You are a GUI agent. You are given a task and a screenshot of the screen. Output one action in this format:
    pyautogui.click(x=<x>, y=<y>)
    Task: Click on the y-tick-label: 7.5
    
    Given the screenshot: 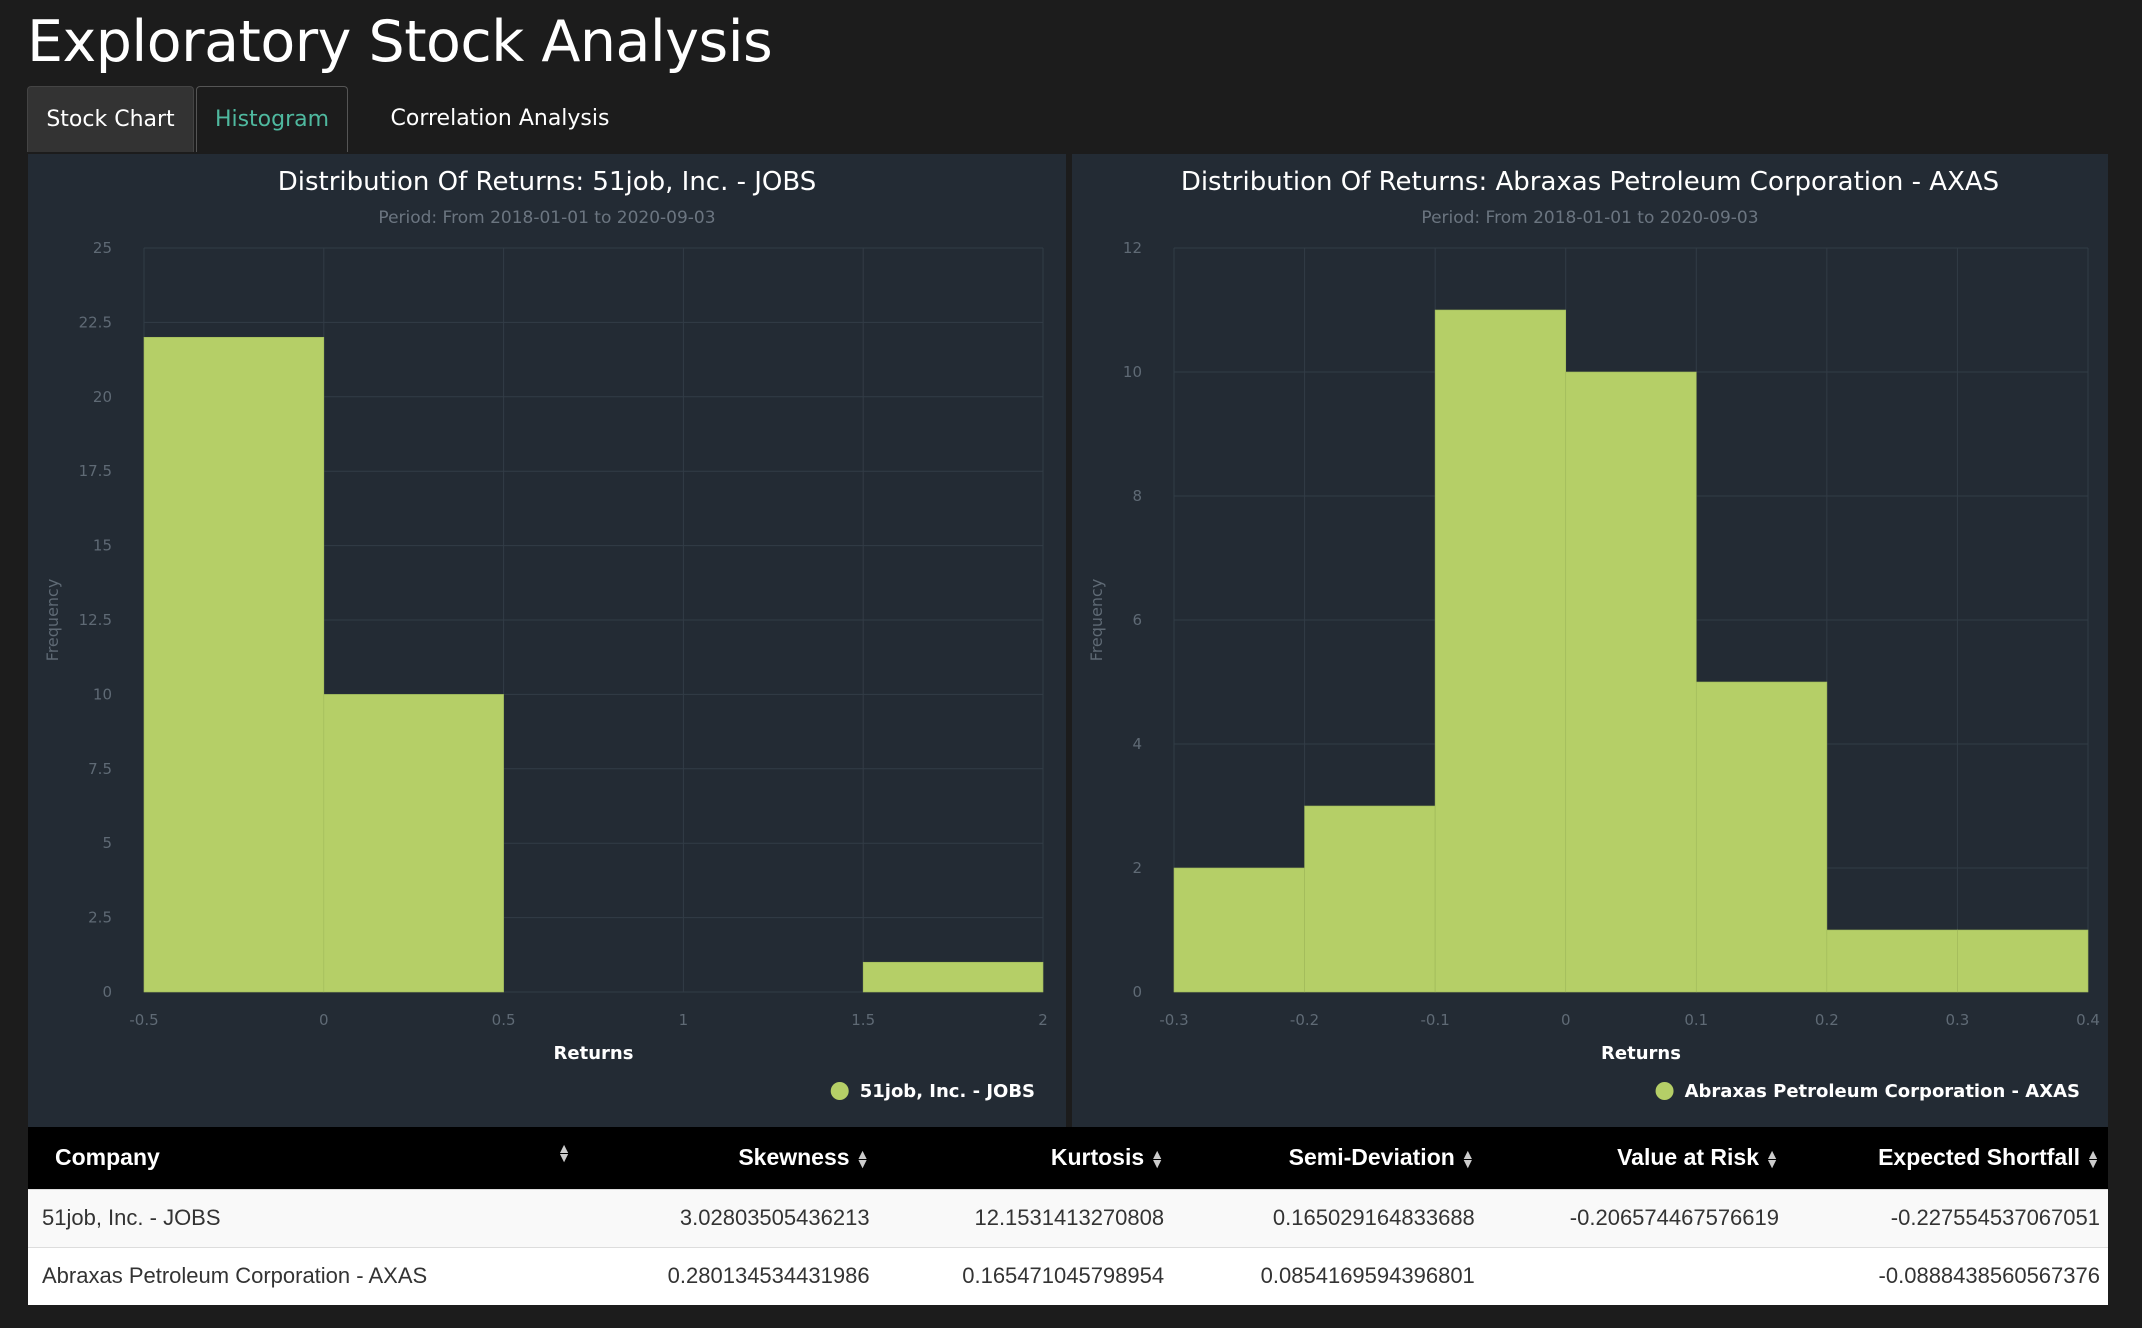 What is the action you would take?
    pyautogui.click(x=100, y=769)
    